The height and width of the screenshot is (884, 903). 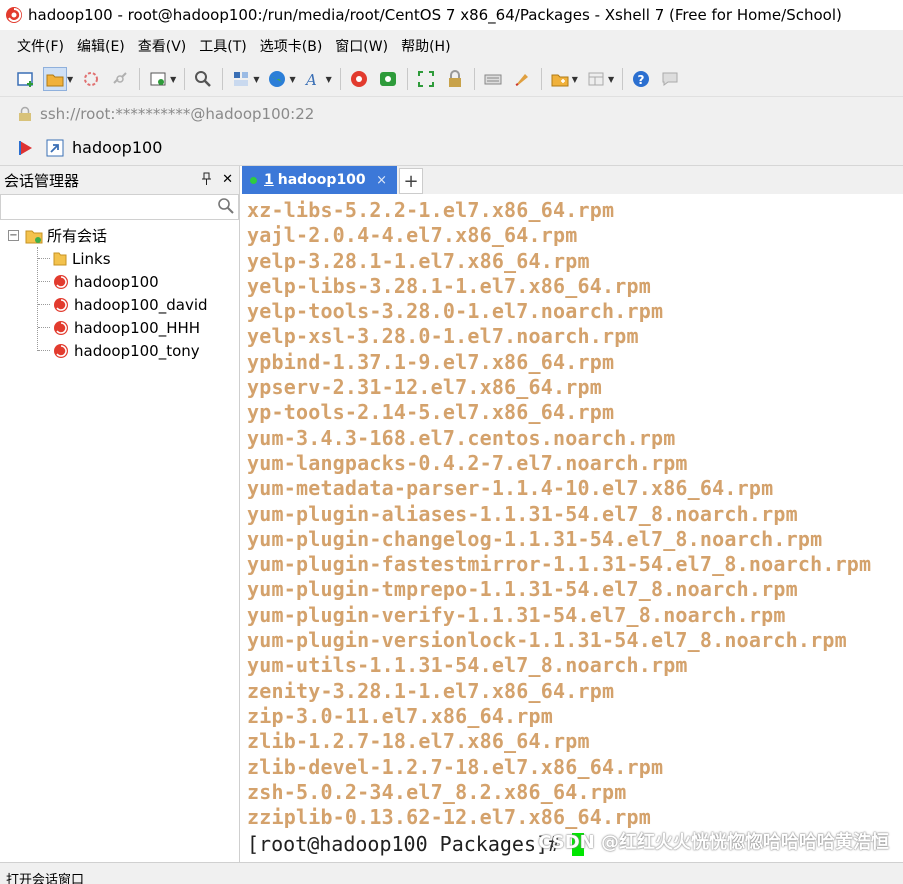 I want to click on highlight-icon, so click(x=522, y=79).